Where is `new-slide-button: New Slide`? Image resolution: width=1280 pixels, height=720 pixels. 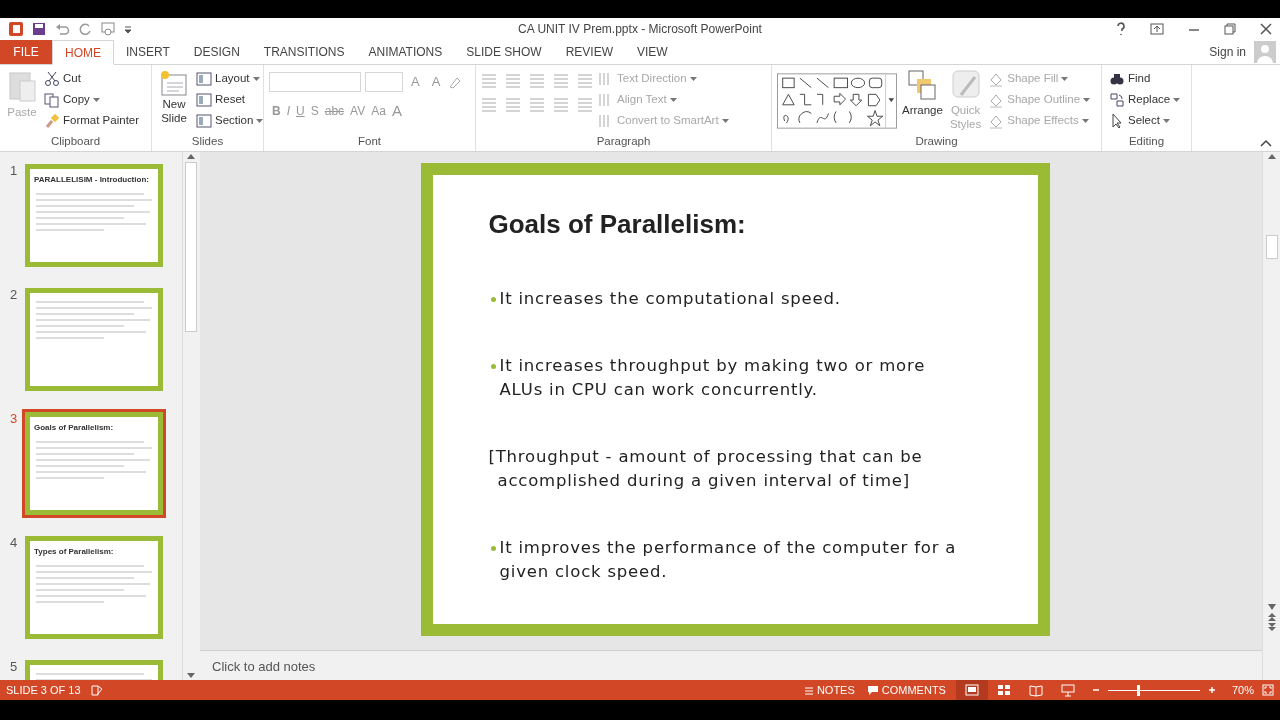
new-slide-button: New Slide is located at coordinates (174, 100).